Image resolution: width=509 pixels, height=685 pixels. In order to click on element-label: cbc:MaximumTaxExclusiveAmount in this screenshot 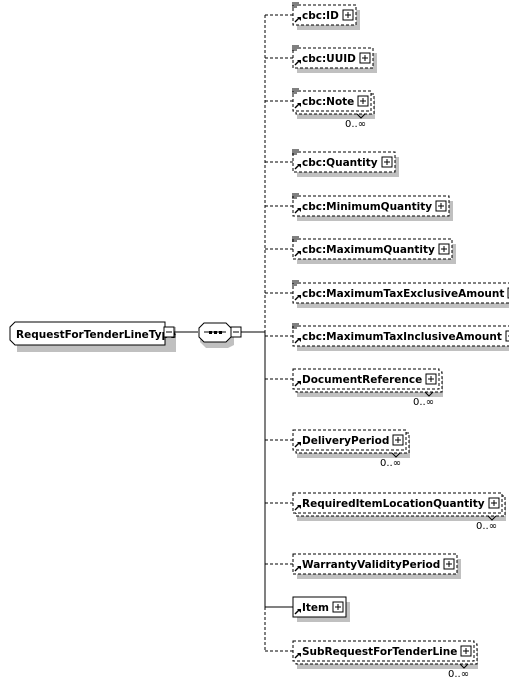, I will do `click(403, 294)`.